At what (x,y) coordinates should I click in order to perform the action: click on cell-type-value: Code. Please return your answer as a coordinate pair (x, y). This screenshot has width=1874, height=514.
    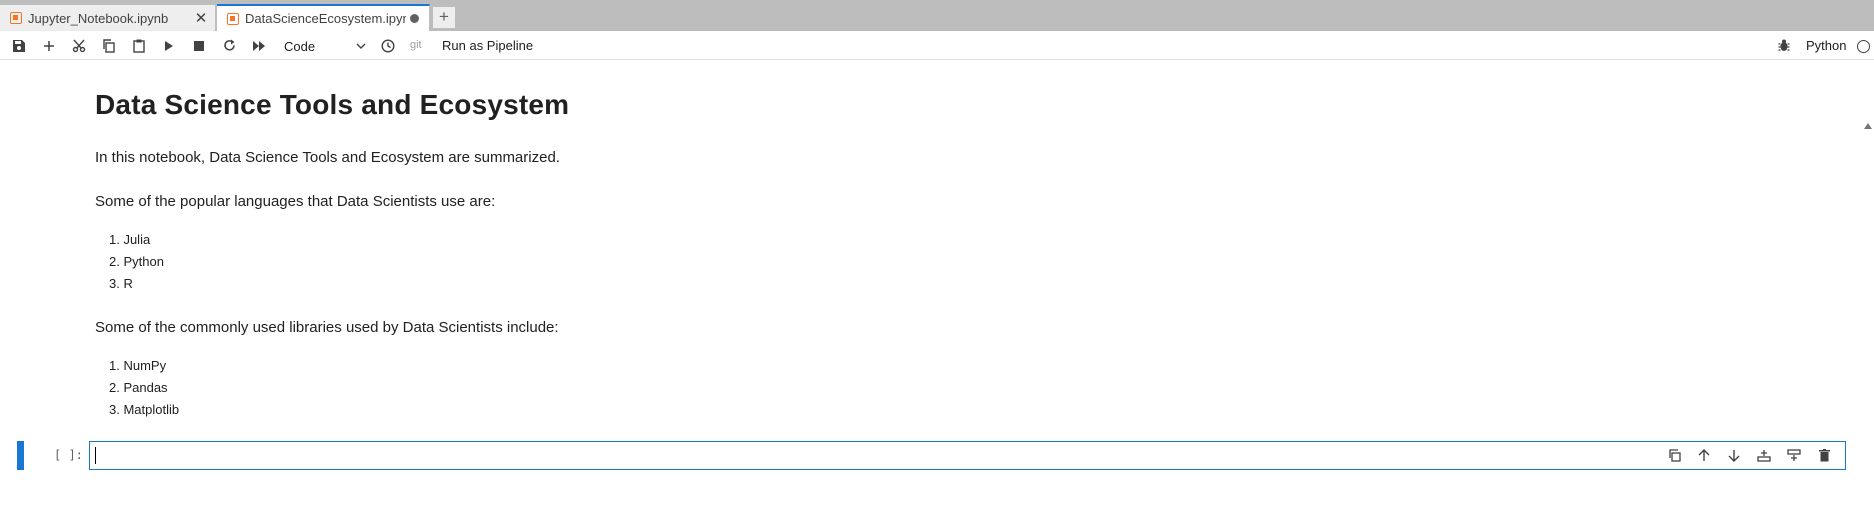
    Looking at the image, I should click on (300, 46).